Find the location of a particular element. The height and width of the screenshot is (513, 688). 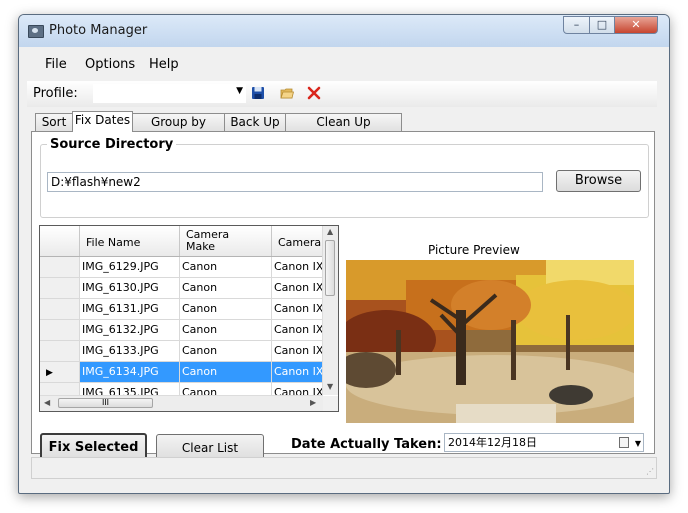

source-path-input: D:¥flash¥new2 is located at coordinates (295, 182).